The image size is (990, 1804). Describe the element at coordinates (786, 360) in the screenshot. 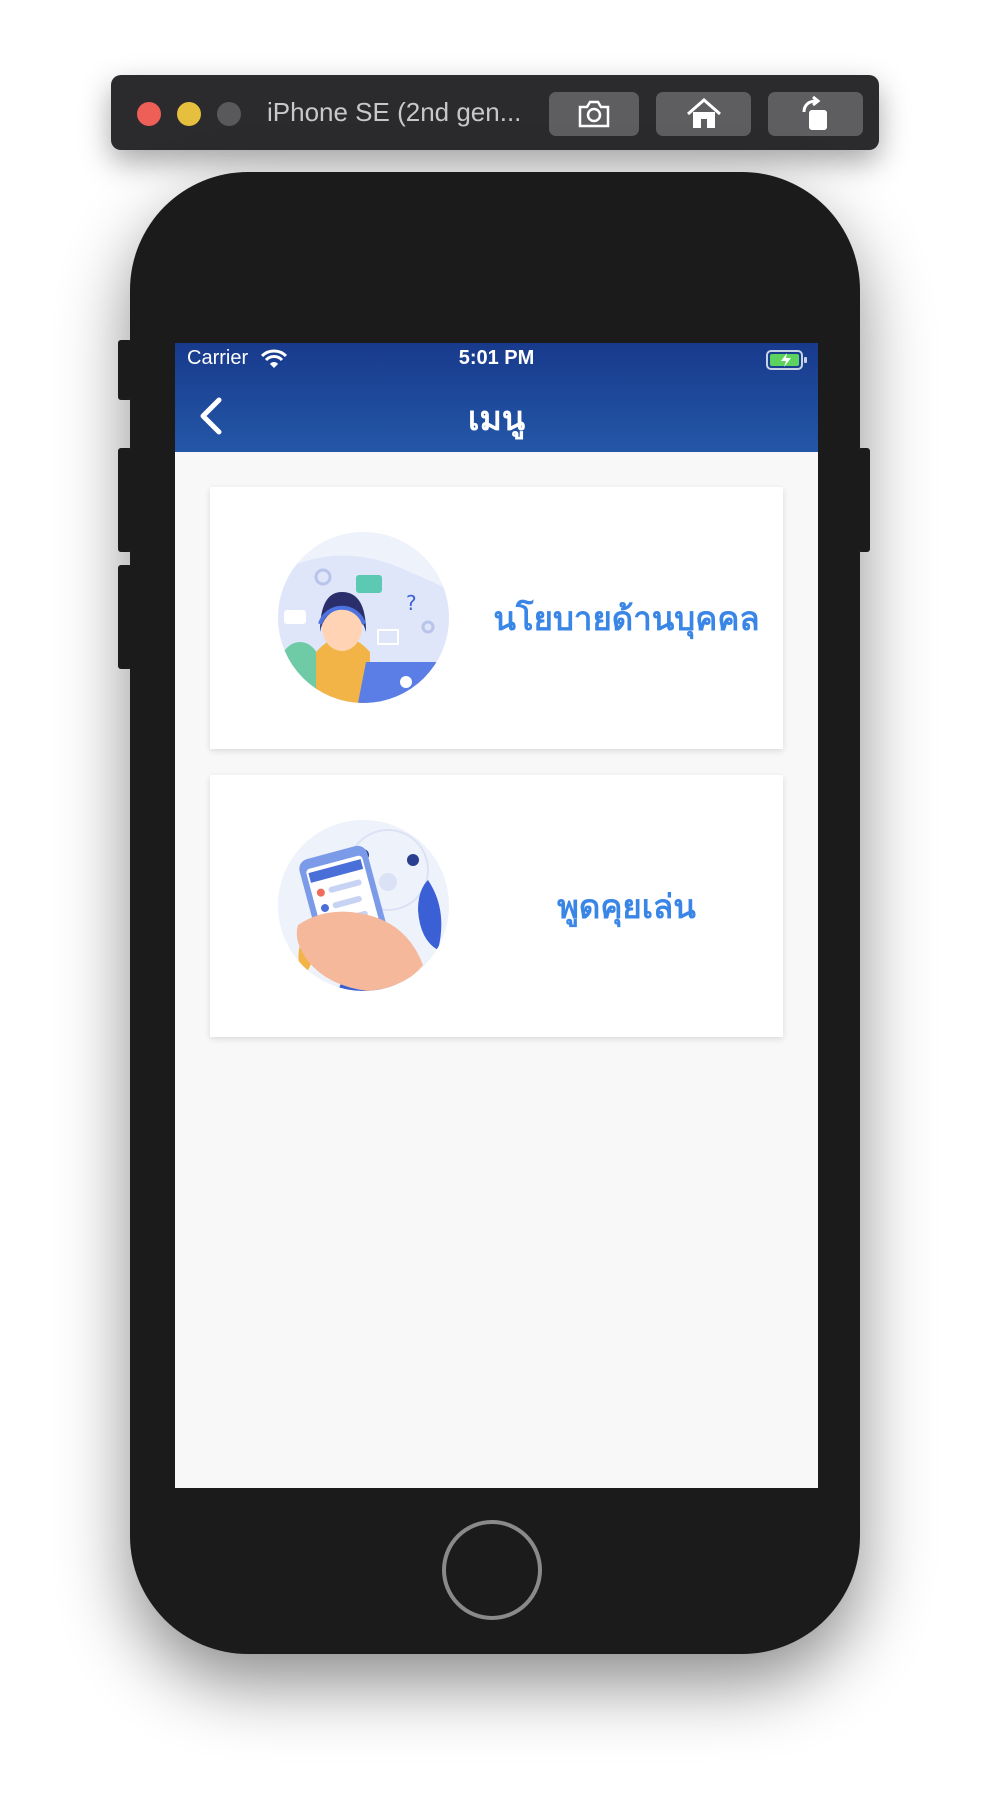

I see `battery-charging-icon` at that location.